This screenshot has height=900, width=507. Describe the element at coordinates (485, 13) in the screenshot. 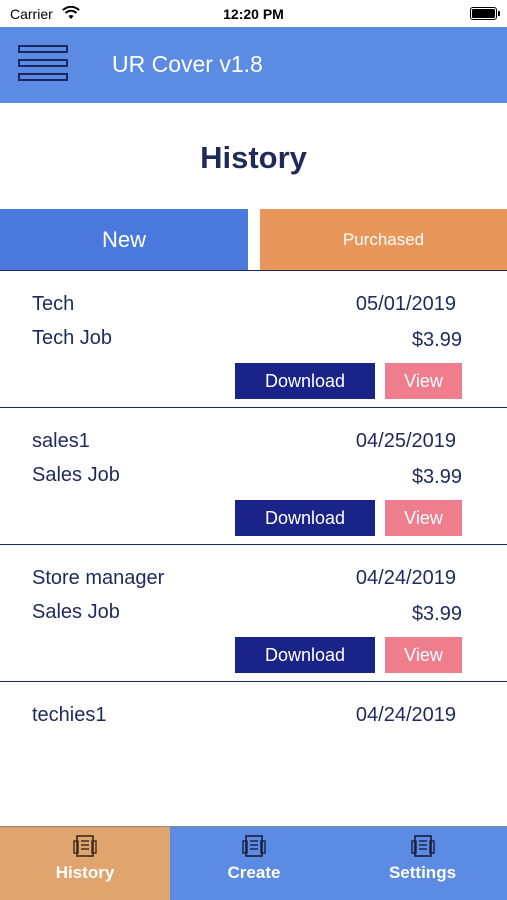

I see `battery-icon` at that location.